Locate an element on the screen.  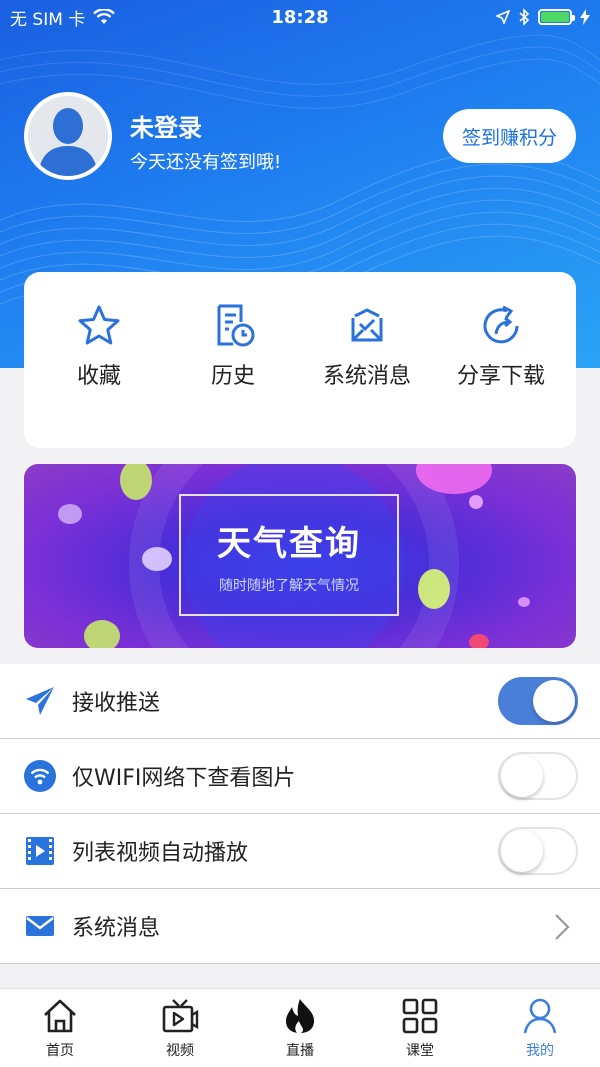
tab-label: 直播 is located at coordinates (300, 1051).